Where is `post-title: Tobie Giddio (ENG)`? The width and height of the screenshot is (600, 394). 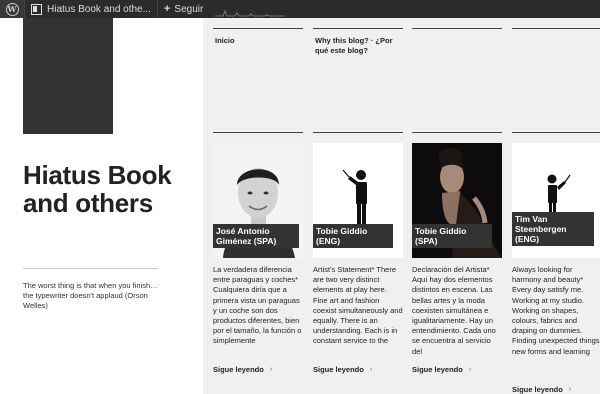 post-title: Tobie Giddio (ENG) is located at coordinates (353, 236).